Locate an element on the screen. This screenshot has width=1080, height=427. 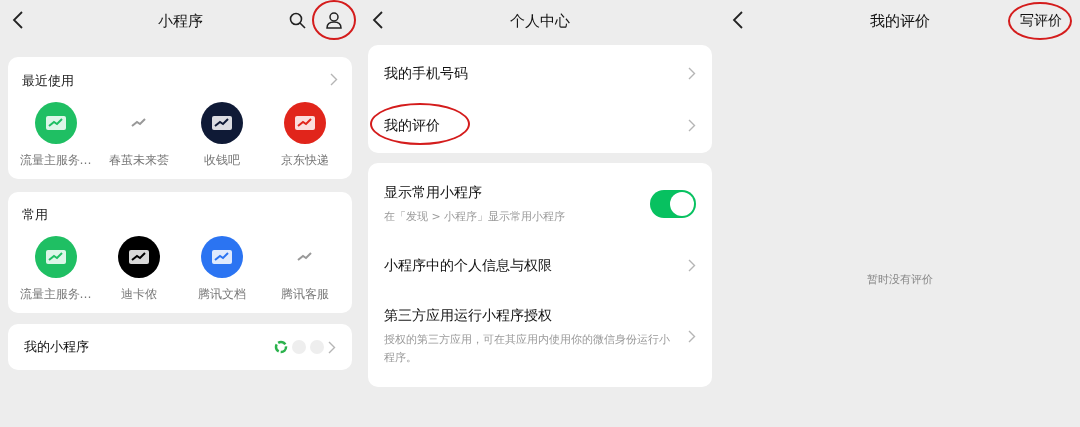
ring-logo-icon is located at coordinates (281, 347).